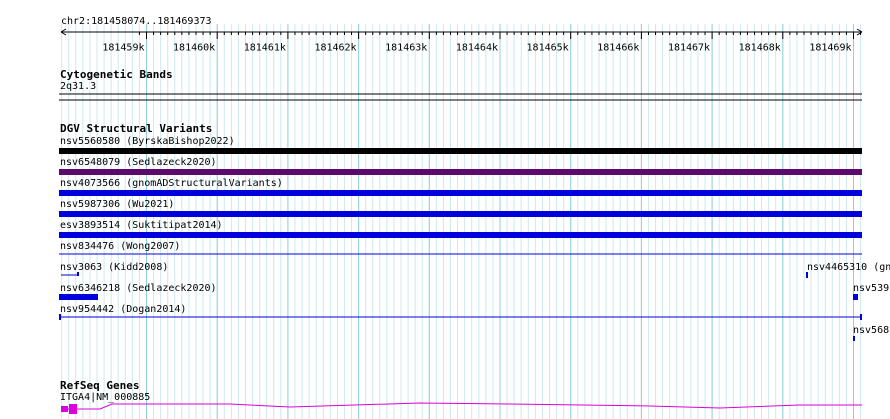 The image size is (890, 419). I want to click on dgv-feature-label: nsv4073566 (gnomADStructuralVariants), so click(171, 183).